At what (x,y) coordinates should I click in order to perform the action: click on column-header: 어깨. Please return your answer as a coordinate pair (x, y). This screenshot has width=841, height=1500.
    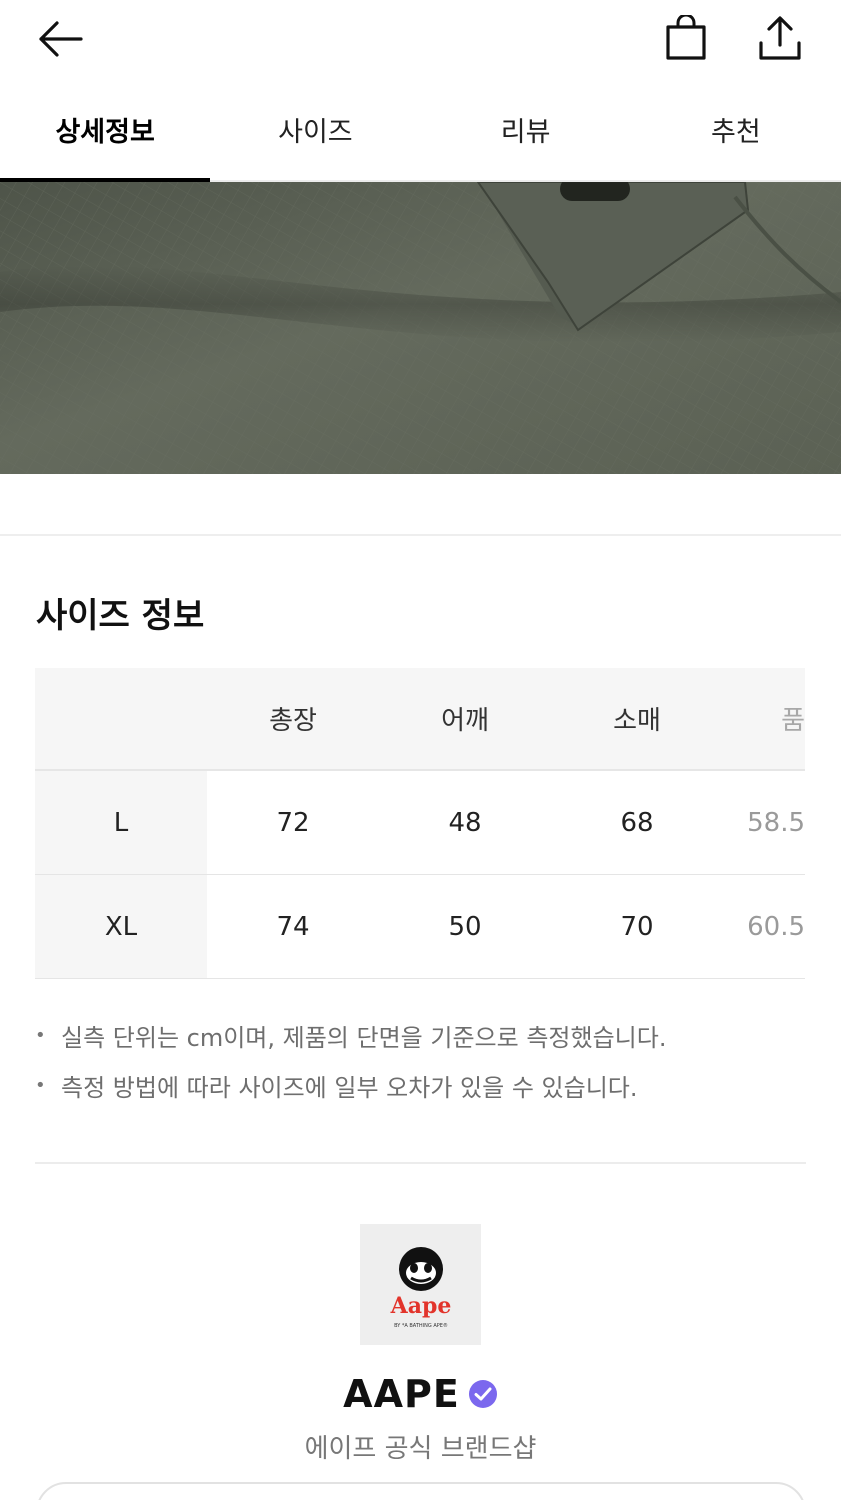
    Looking at the image, I should click on (465, 721).